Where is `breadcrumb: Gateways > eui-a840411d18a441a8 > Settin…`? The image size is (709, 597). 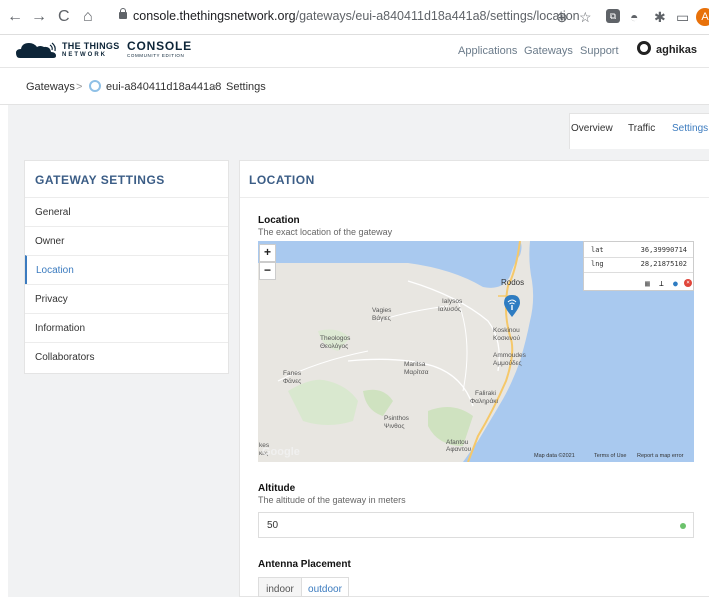
breadcrumb: Gateways > eui-a840411d18a441a8 > Settin… is located at coordinates (354, 86).